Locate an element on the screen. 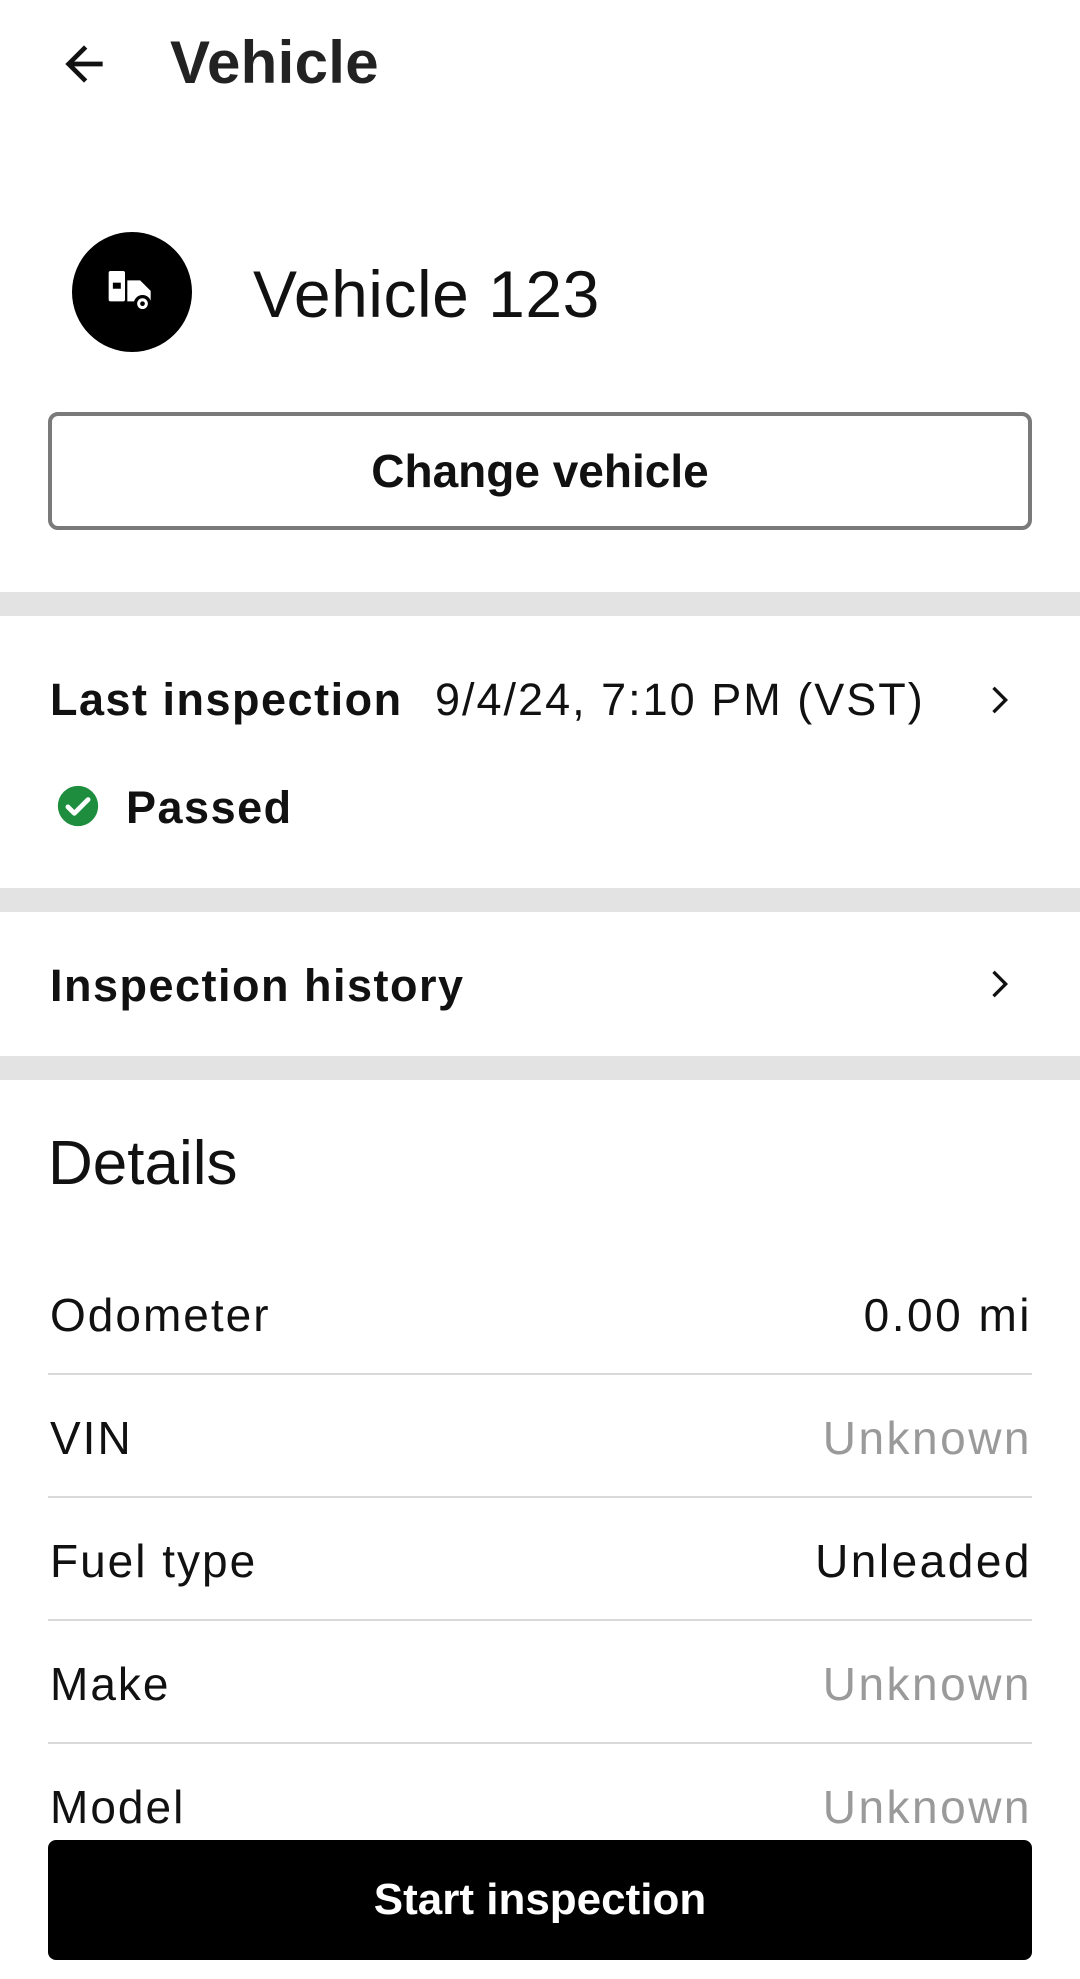 The width and height of the screenshot is (1080, 1979). status-text: Passed is located at coordinates (209, 807).